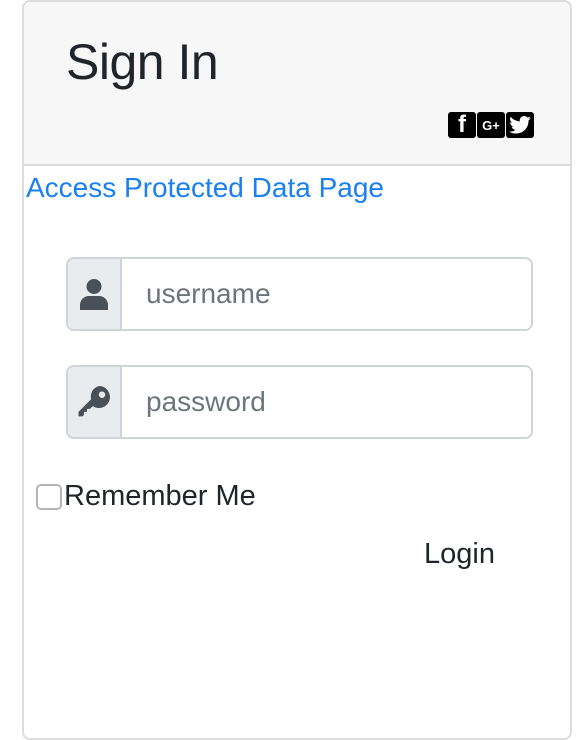 Image resolution: width=588 pixels, height=740 pixels. I want to click on user-icon, so click(95, 294).